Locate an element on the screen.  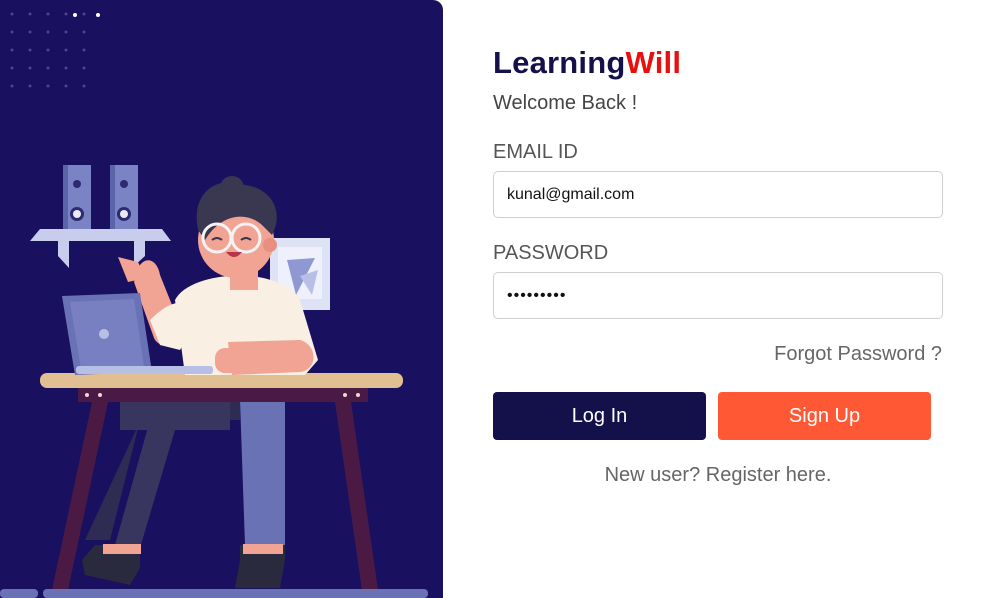
welcome-heading: Welcome Back ! is located at coordinates (565, 103).